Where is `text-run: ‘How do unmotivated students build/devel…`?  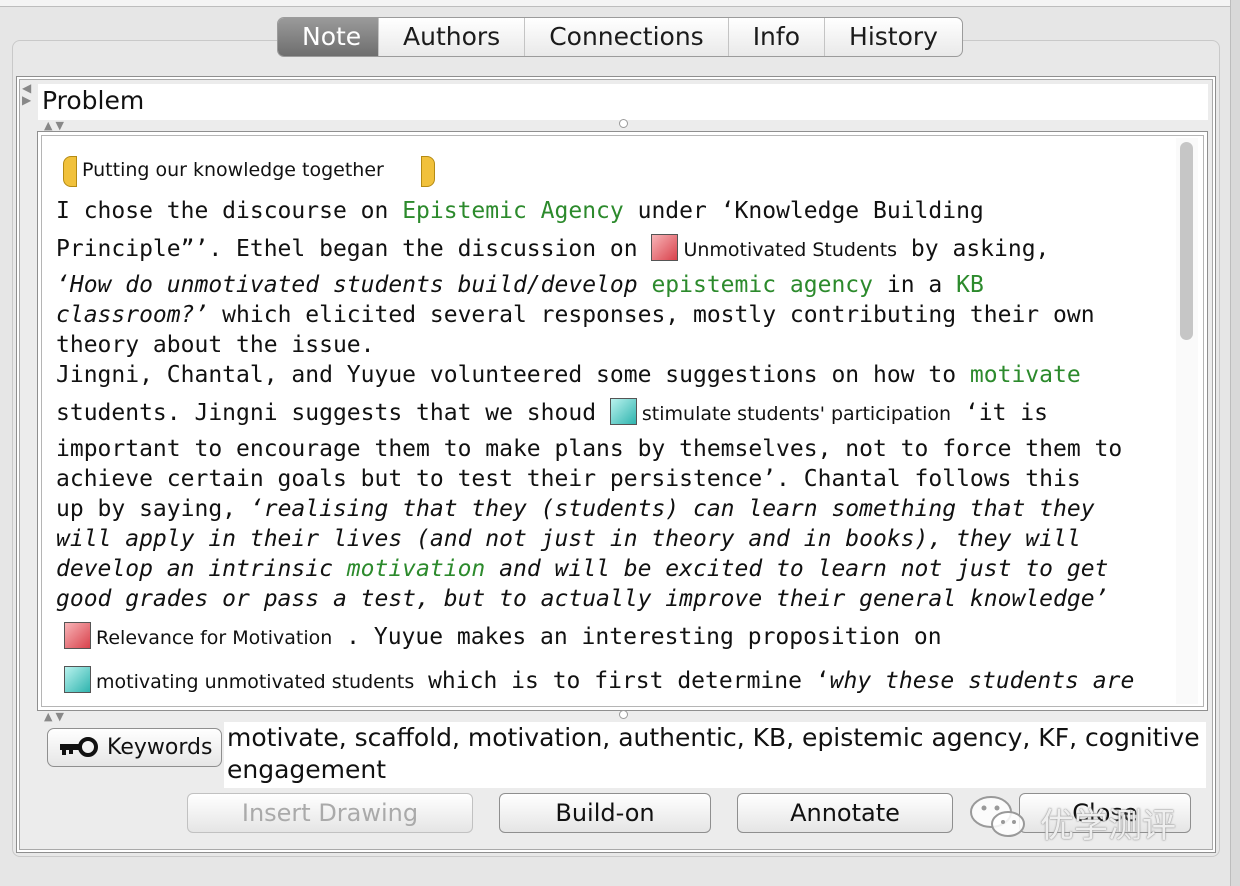 text-run: ‘How do unmotivated students build/devel… is located at coordinates (354, 285).